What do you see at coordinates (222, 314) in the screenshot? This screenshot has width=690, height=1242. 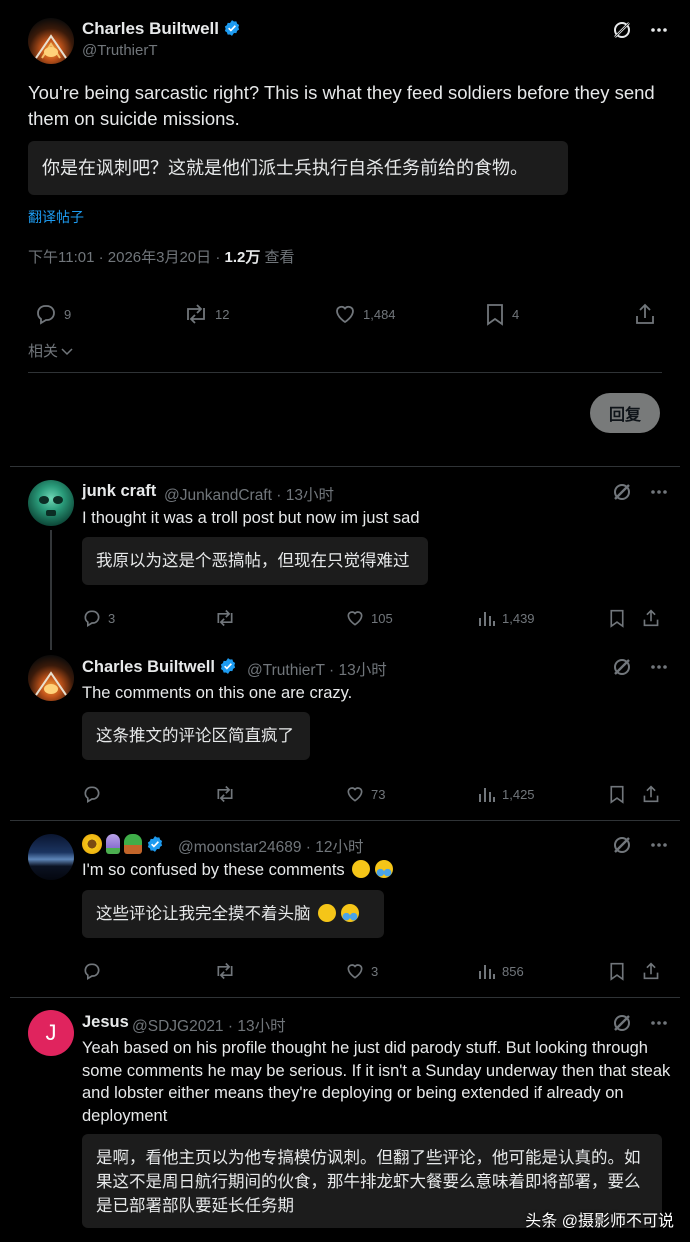 I see `repost-count: 12` at bounding box center [222, 314].